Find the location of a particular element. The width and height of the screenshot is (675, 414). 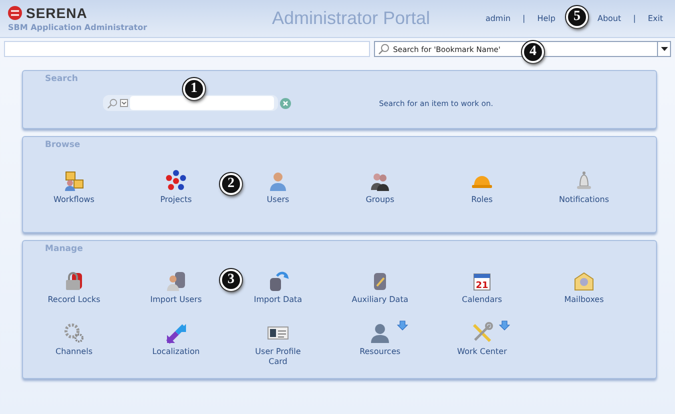

logo-icon is located at coordinates (15, 13).